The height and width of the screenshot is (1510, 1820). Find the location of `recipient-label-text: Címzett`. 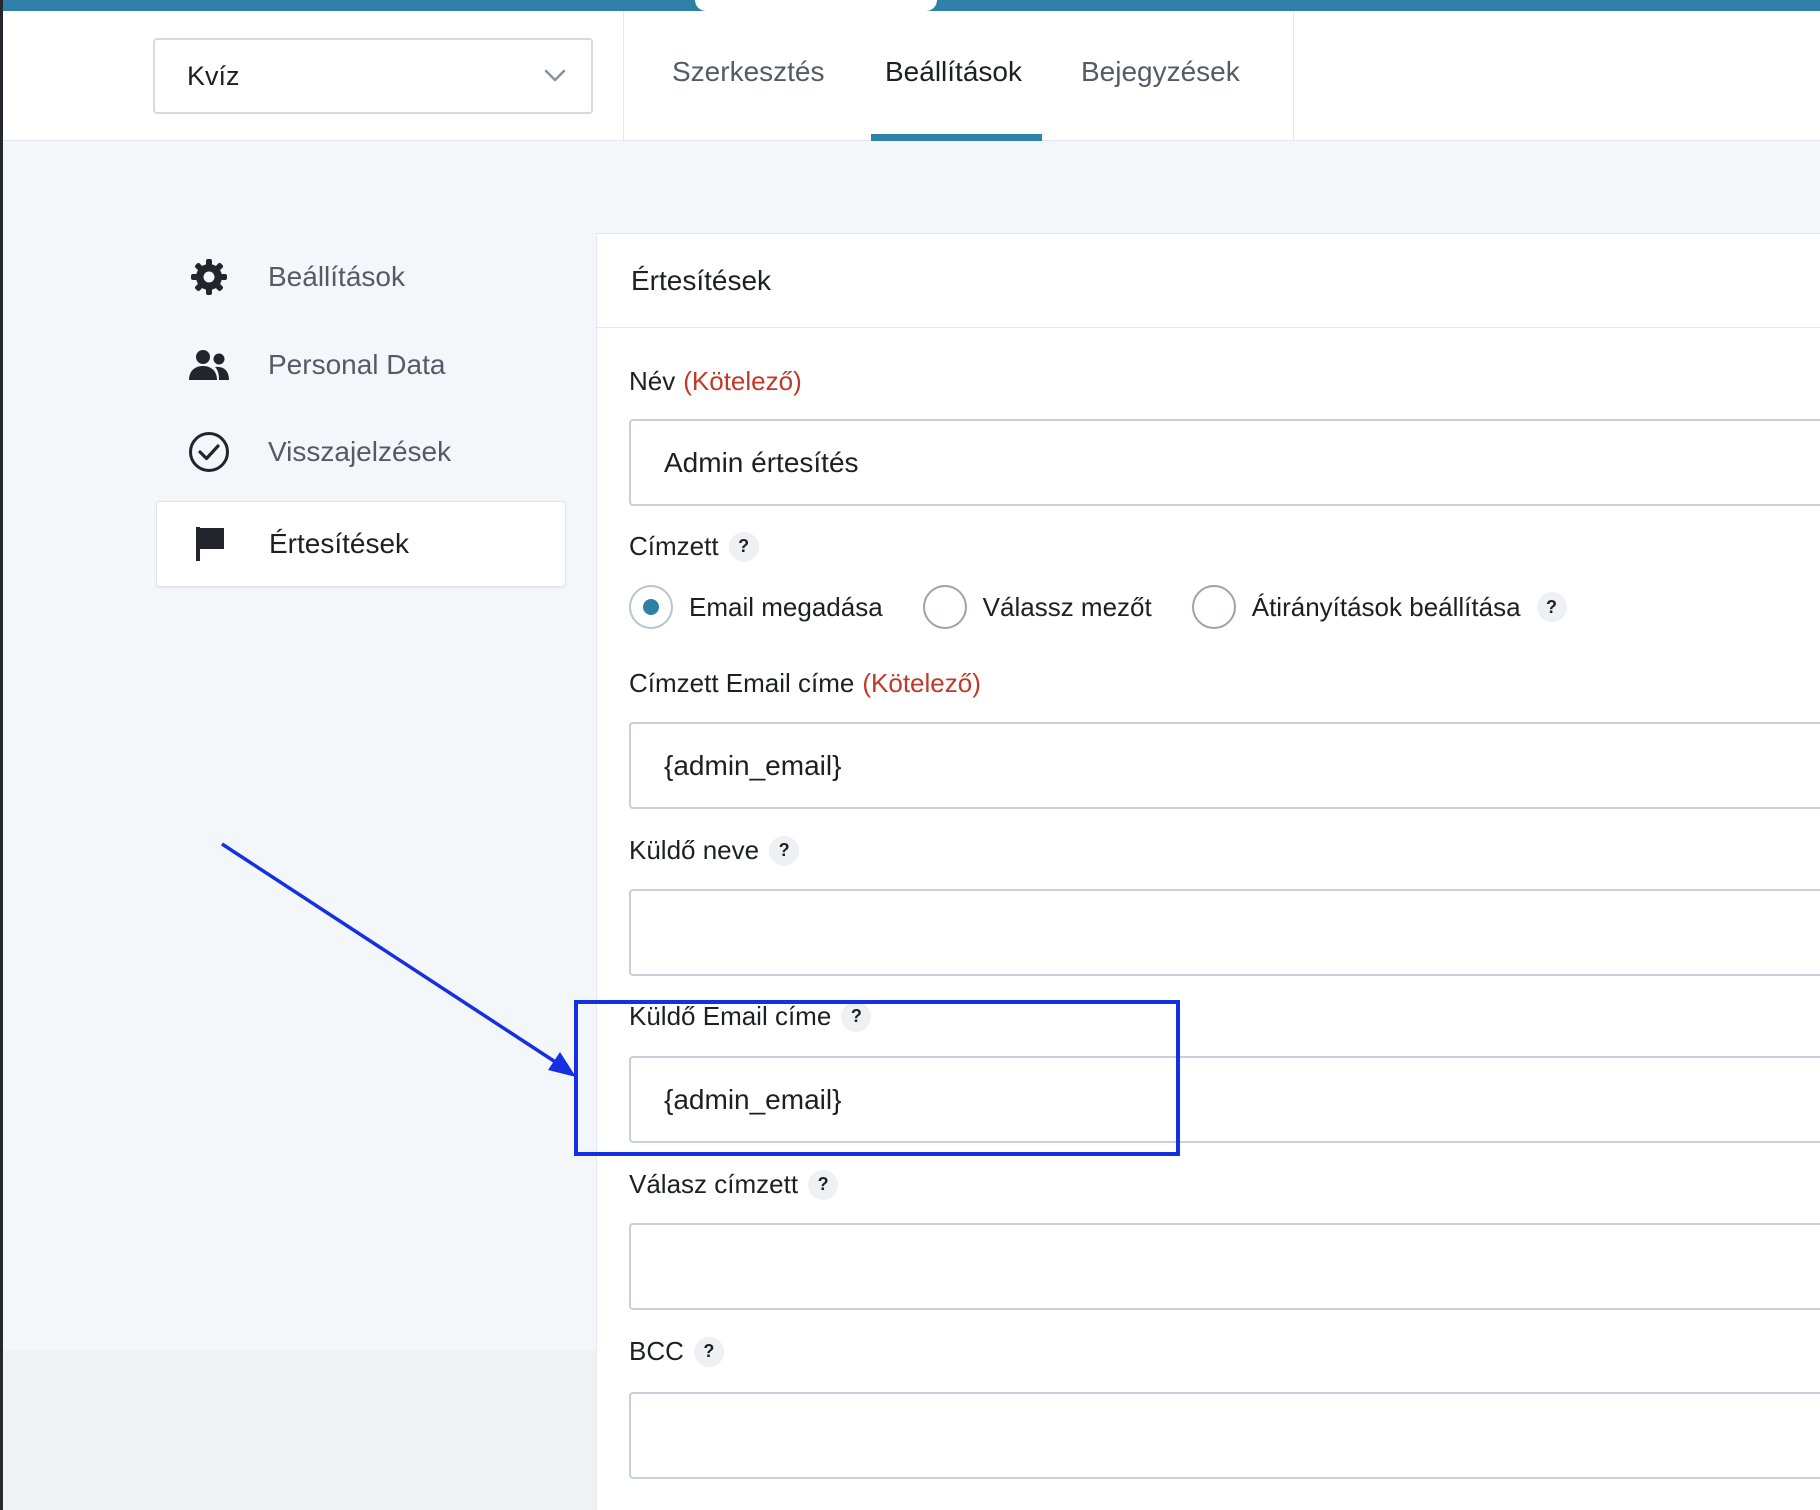

recipient-label-text: Címzett is located at coordinates (674, 546).